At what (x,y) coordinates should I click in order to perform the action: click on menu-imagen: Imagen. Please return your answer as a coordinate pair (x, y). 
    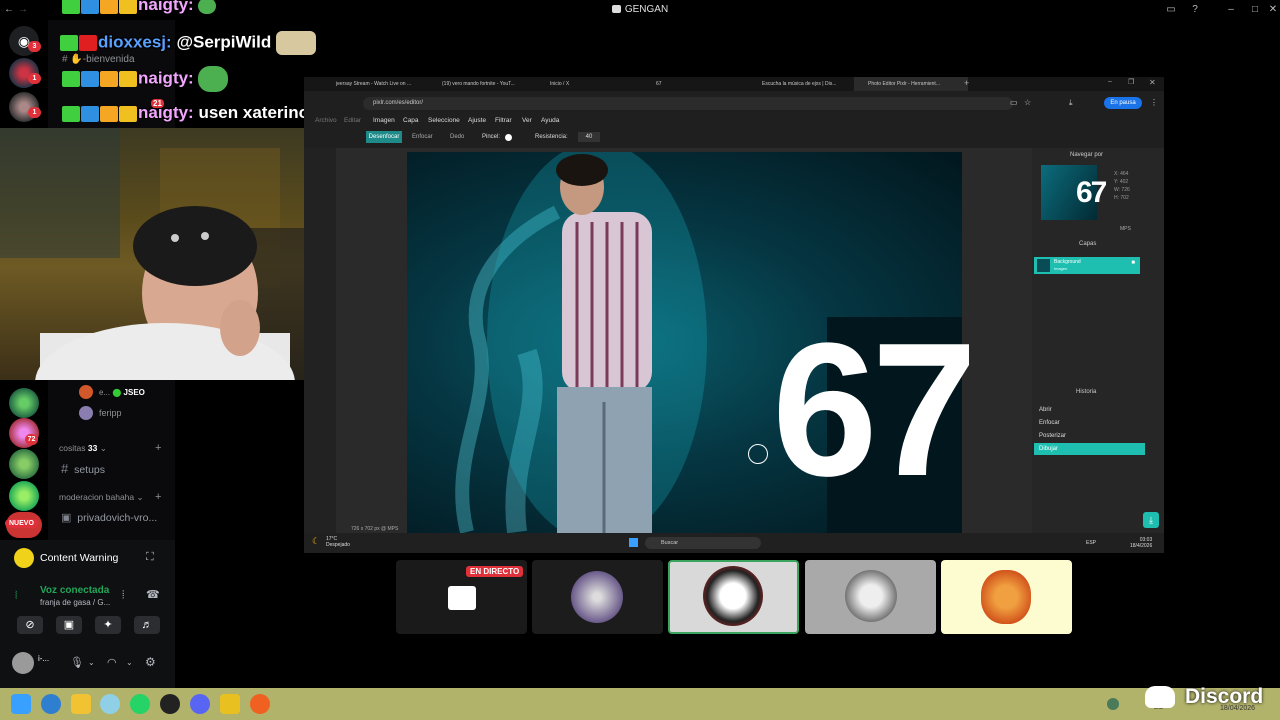
    Looking at the image, I should click on (384, 120).